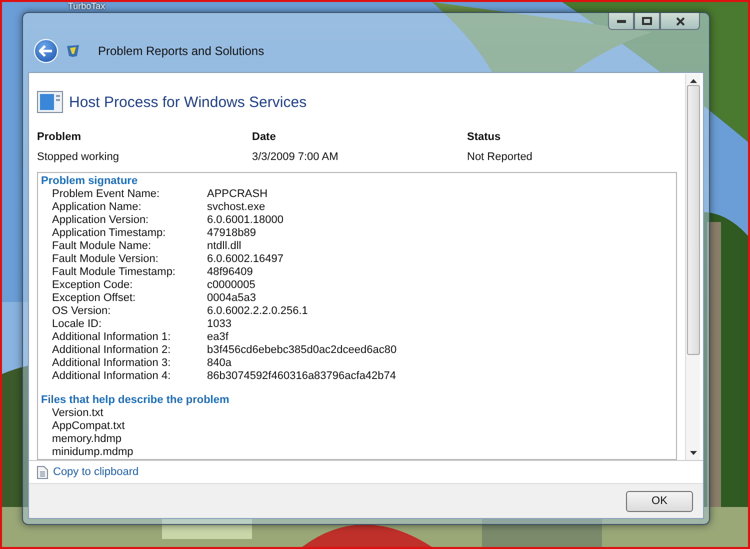  Describe the element at coordinates (296, 157) in the screenshot. I see `summary-value: 3/3/2009 7:00 AM` at that location.